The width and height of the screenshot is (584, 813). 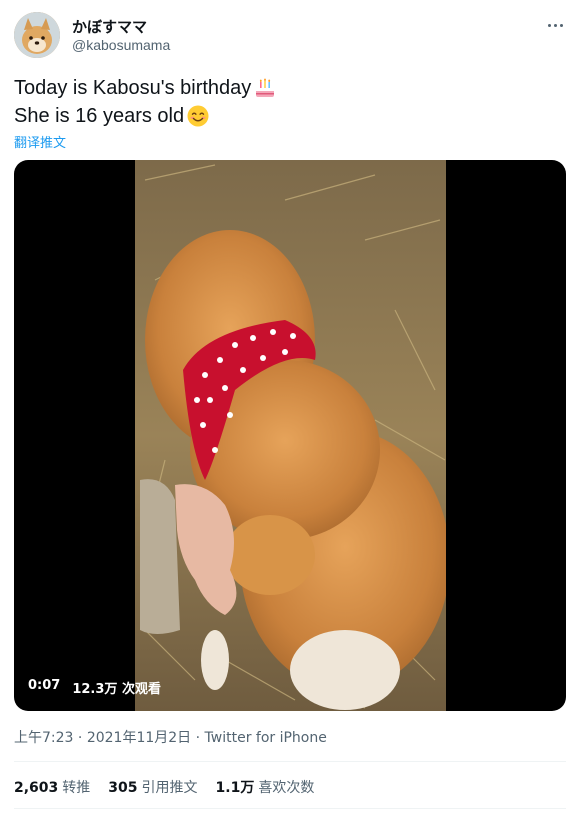 I want to click on tweet-text-content: Today is Kabosu's birthday, so click(x=133, y=88).